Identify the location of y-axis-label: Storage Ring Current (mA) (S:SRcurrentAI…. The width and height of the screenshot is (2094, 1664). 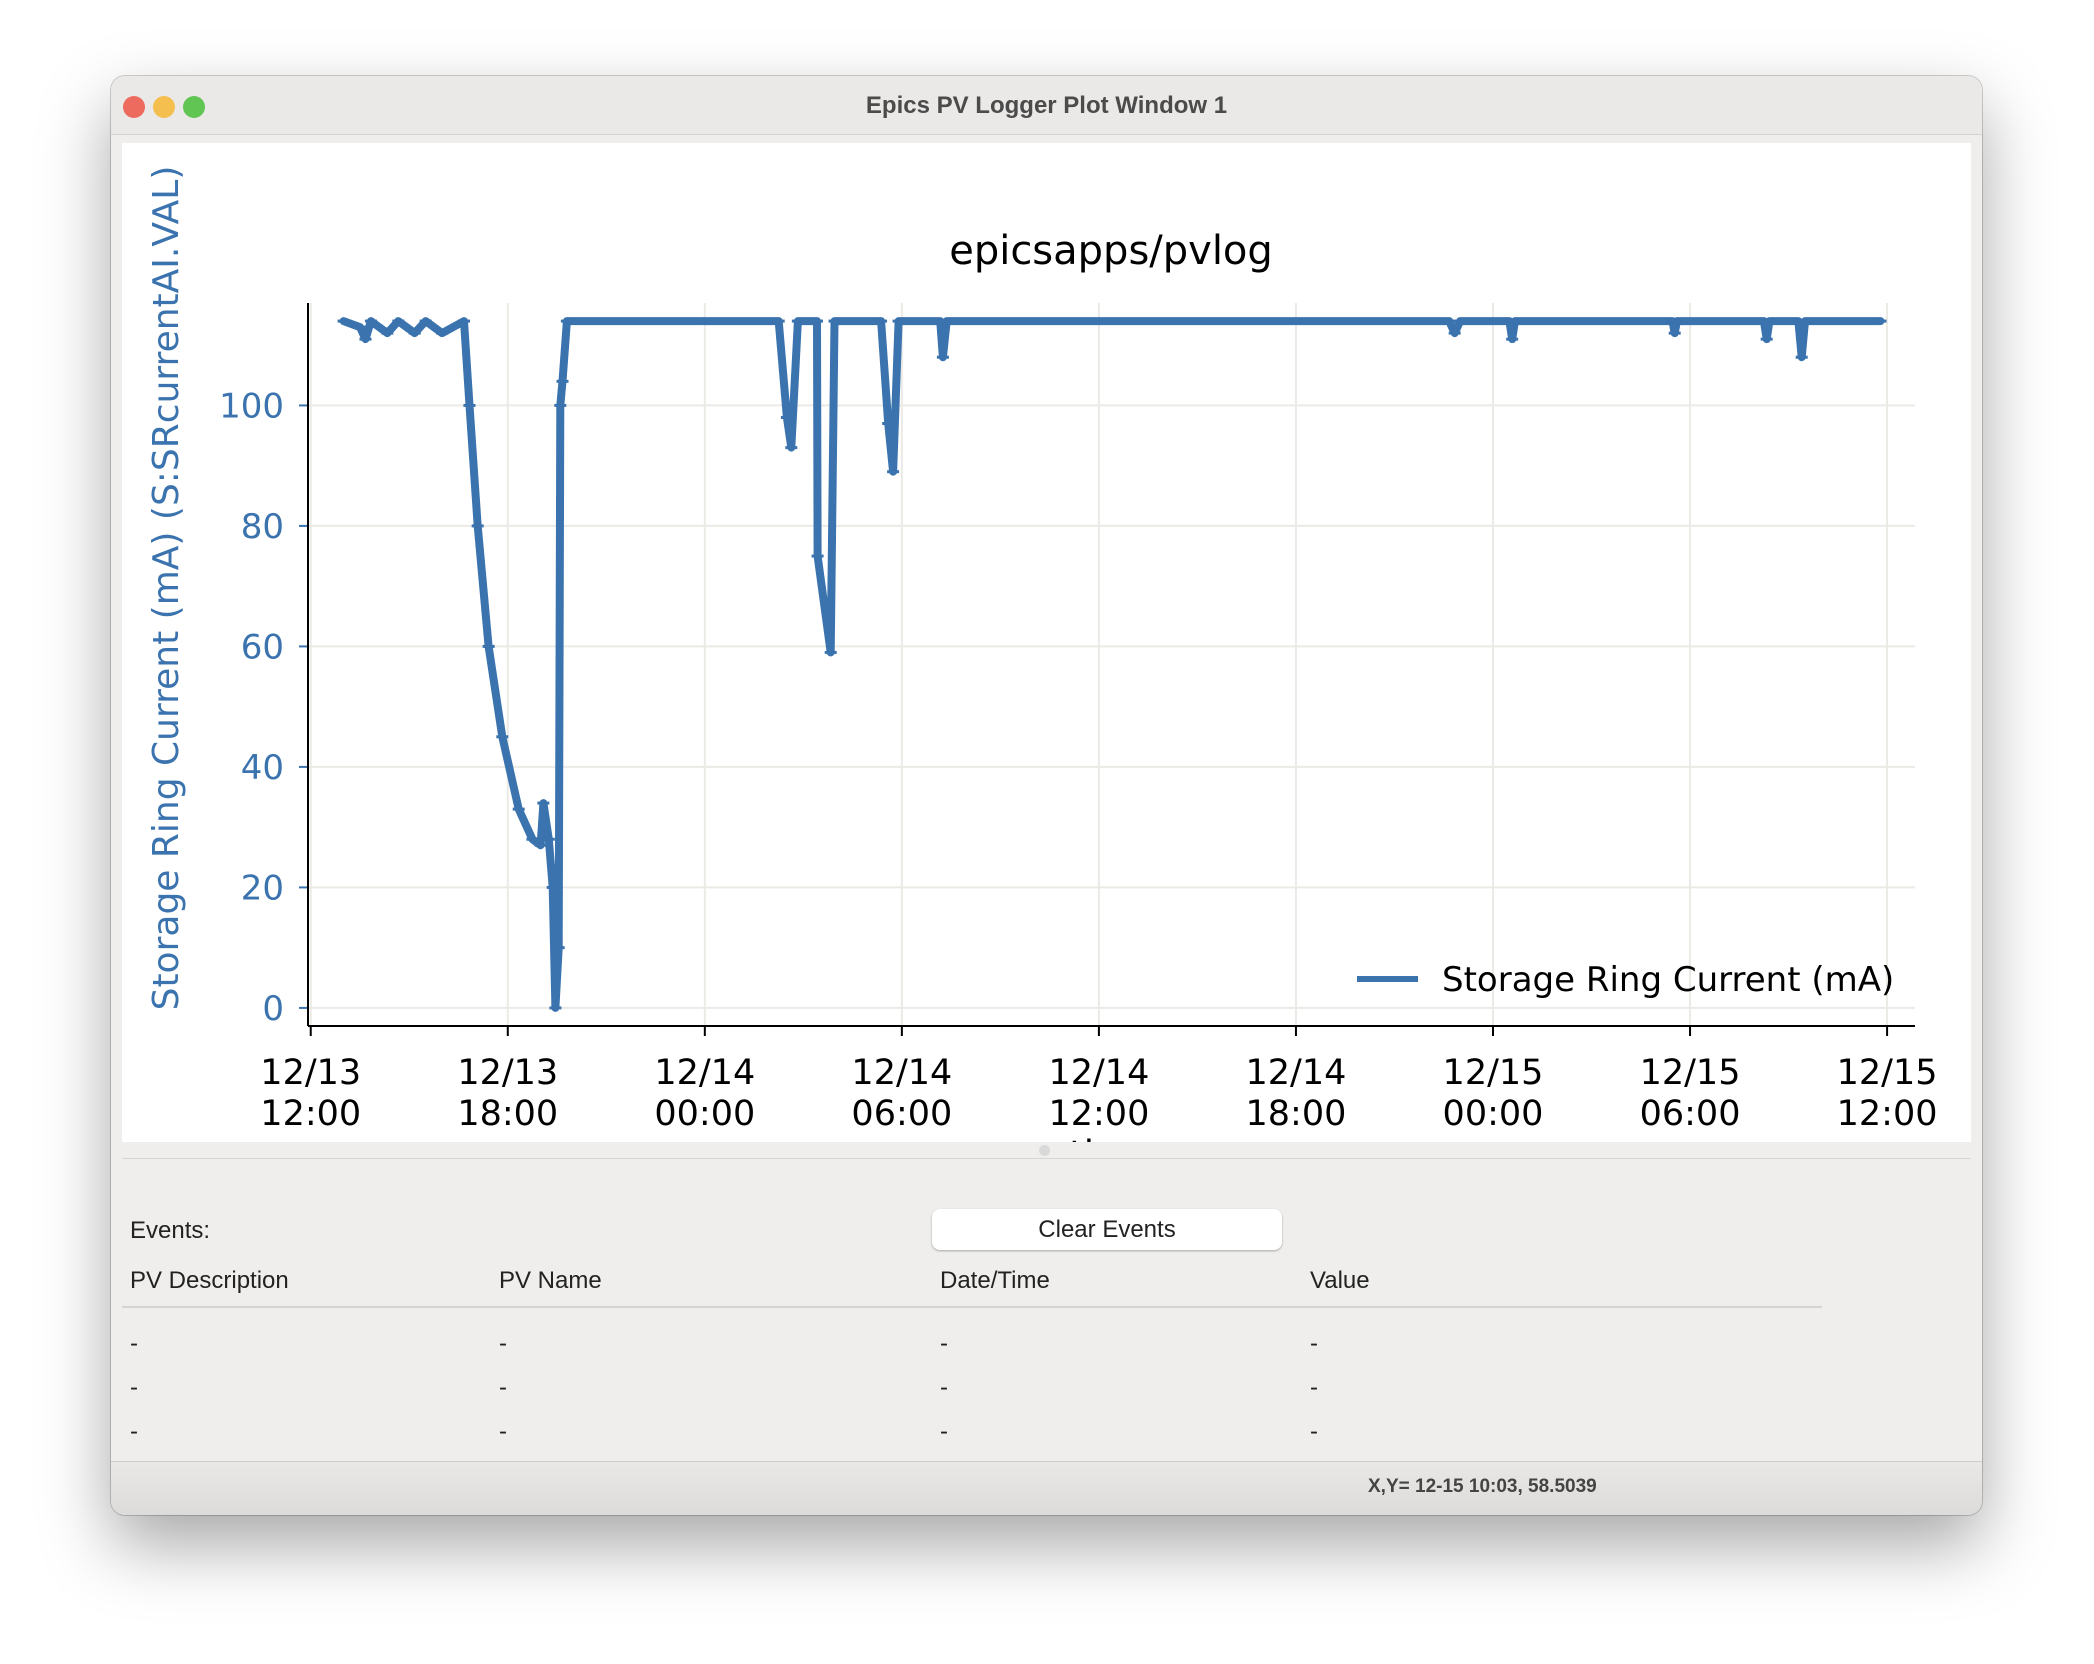
(166, 588).